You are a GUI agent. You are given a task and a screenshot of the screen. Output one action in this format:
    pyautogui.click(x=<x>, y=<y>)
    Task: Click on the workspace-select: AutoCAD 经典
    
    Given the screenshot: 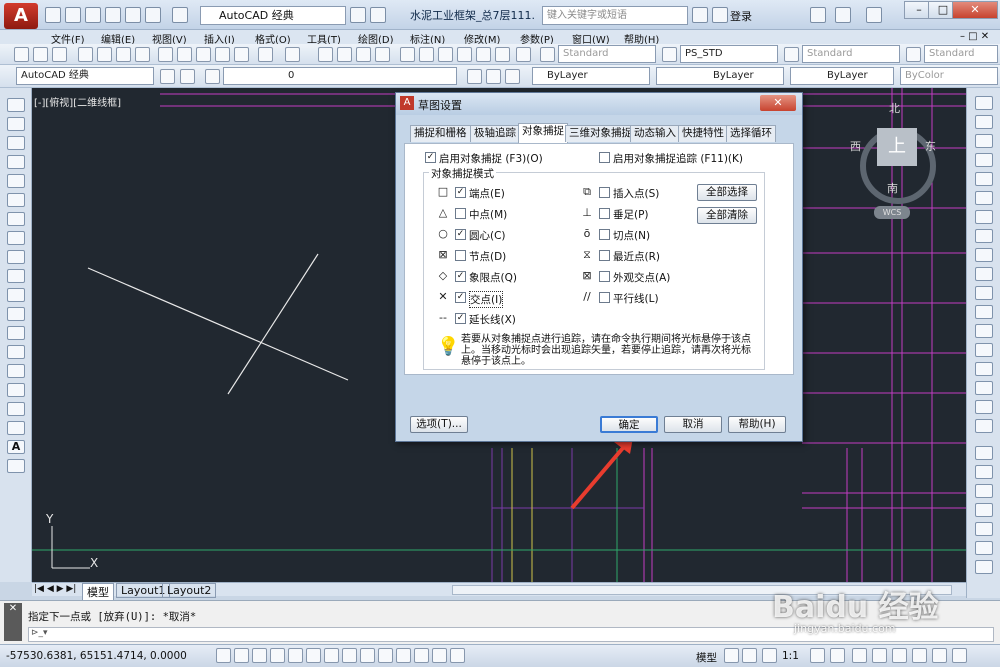 What is the action you would take?
    pyautogui.click(x=273, y=15)
    